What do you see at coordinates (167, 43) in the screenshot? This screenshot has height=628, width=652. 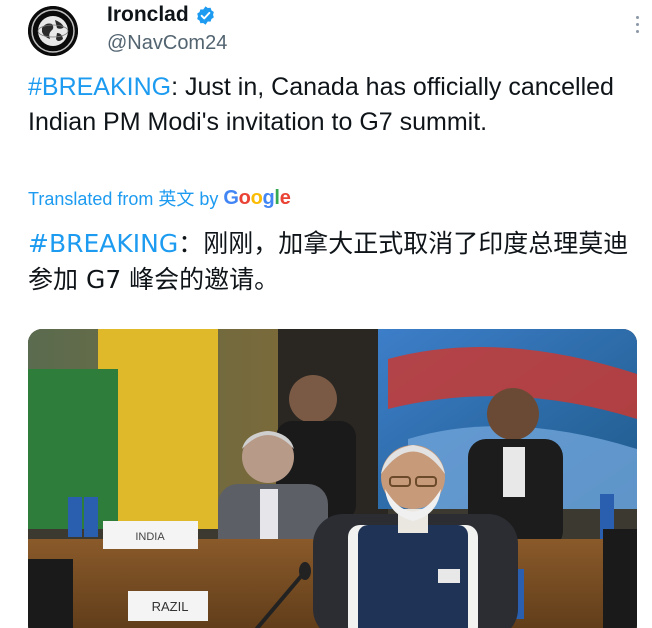 I see `author-handle: @NavCom24` at bounding box center [167, 43].